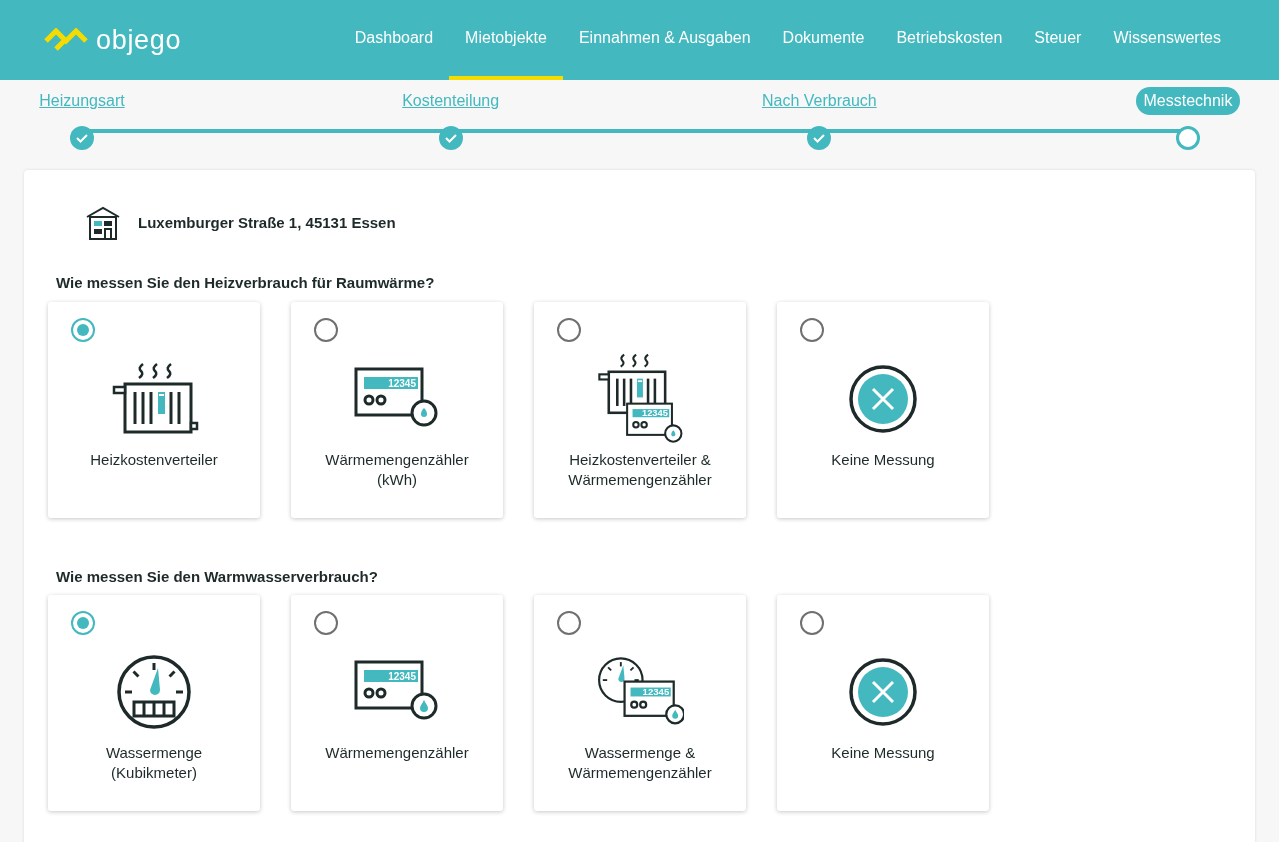  I want to click on question-heading: Wie messen Sie den Heizverbrauch für Raumwärme?, so click(245, 283).